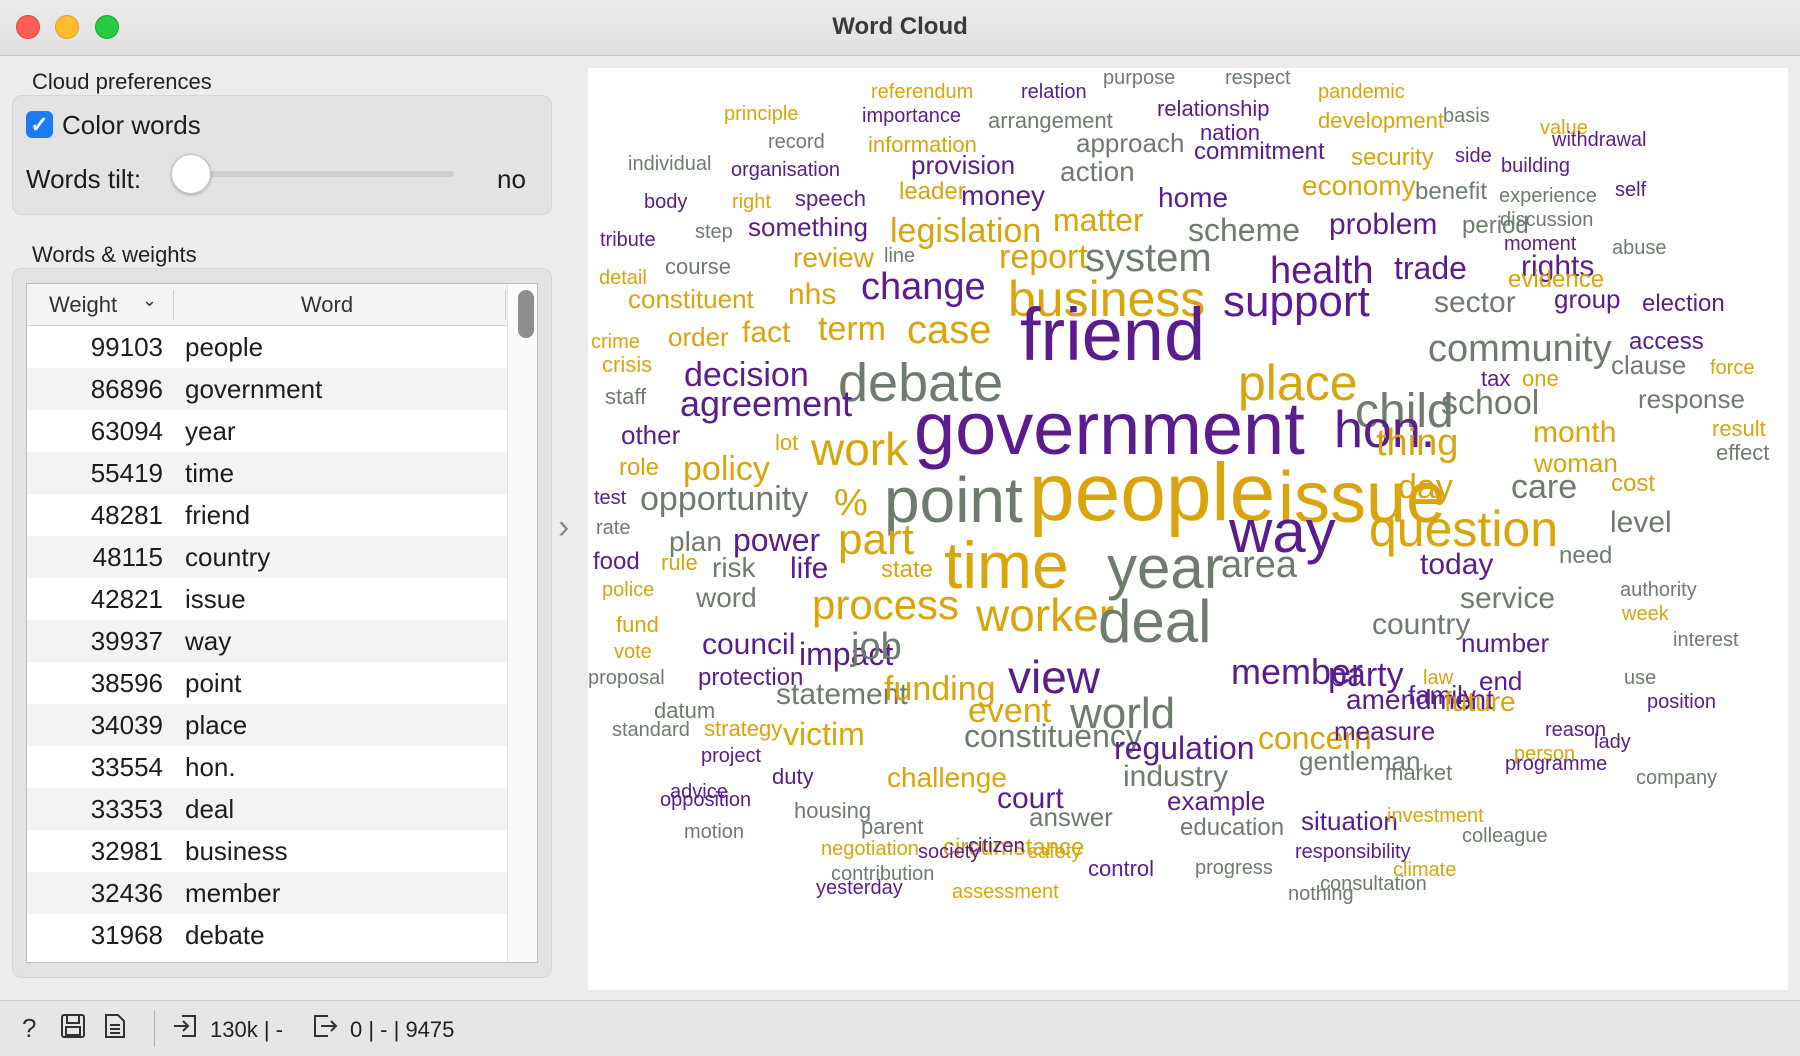  What do you see at coordinates (1098, 220) in the screenshot?
I see `cloud-word: matter` at bounding box center [1098, 220].